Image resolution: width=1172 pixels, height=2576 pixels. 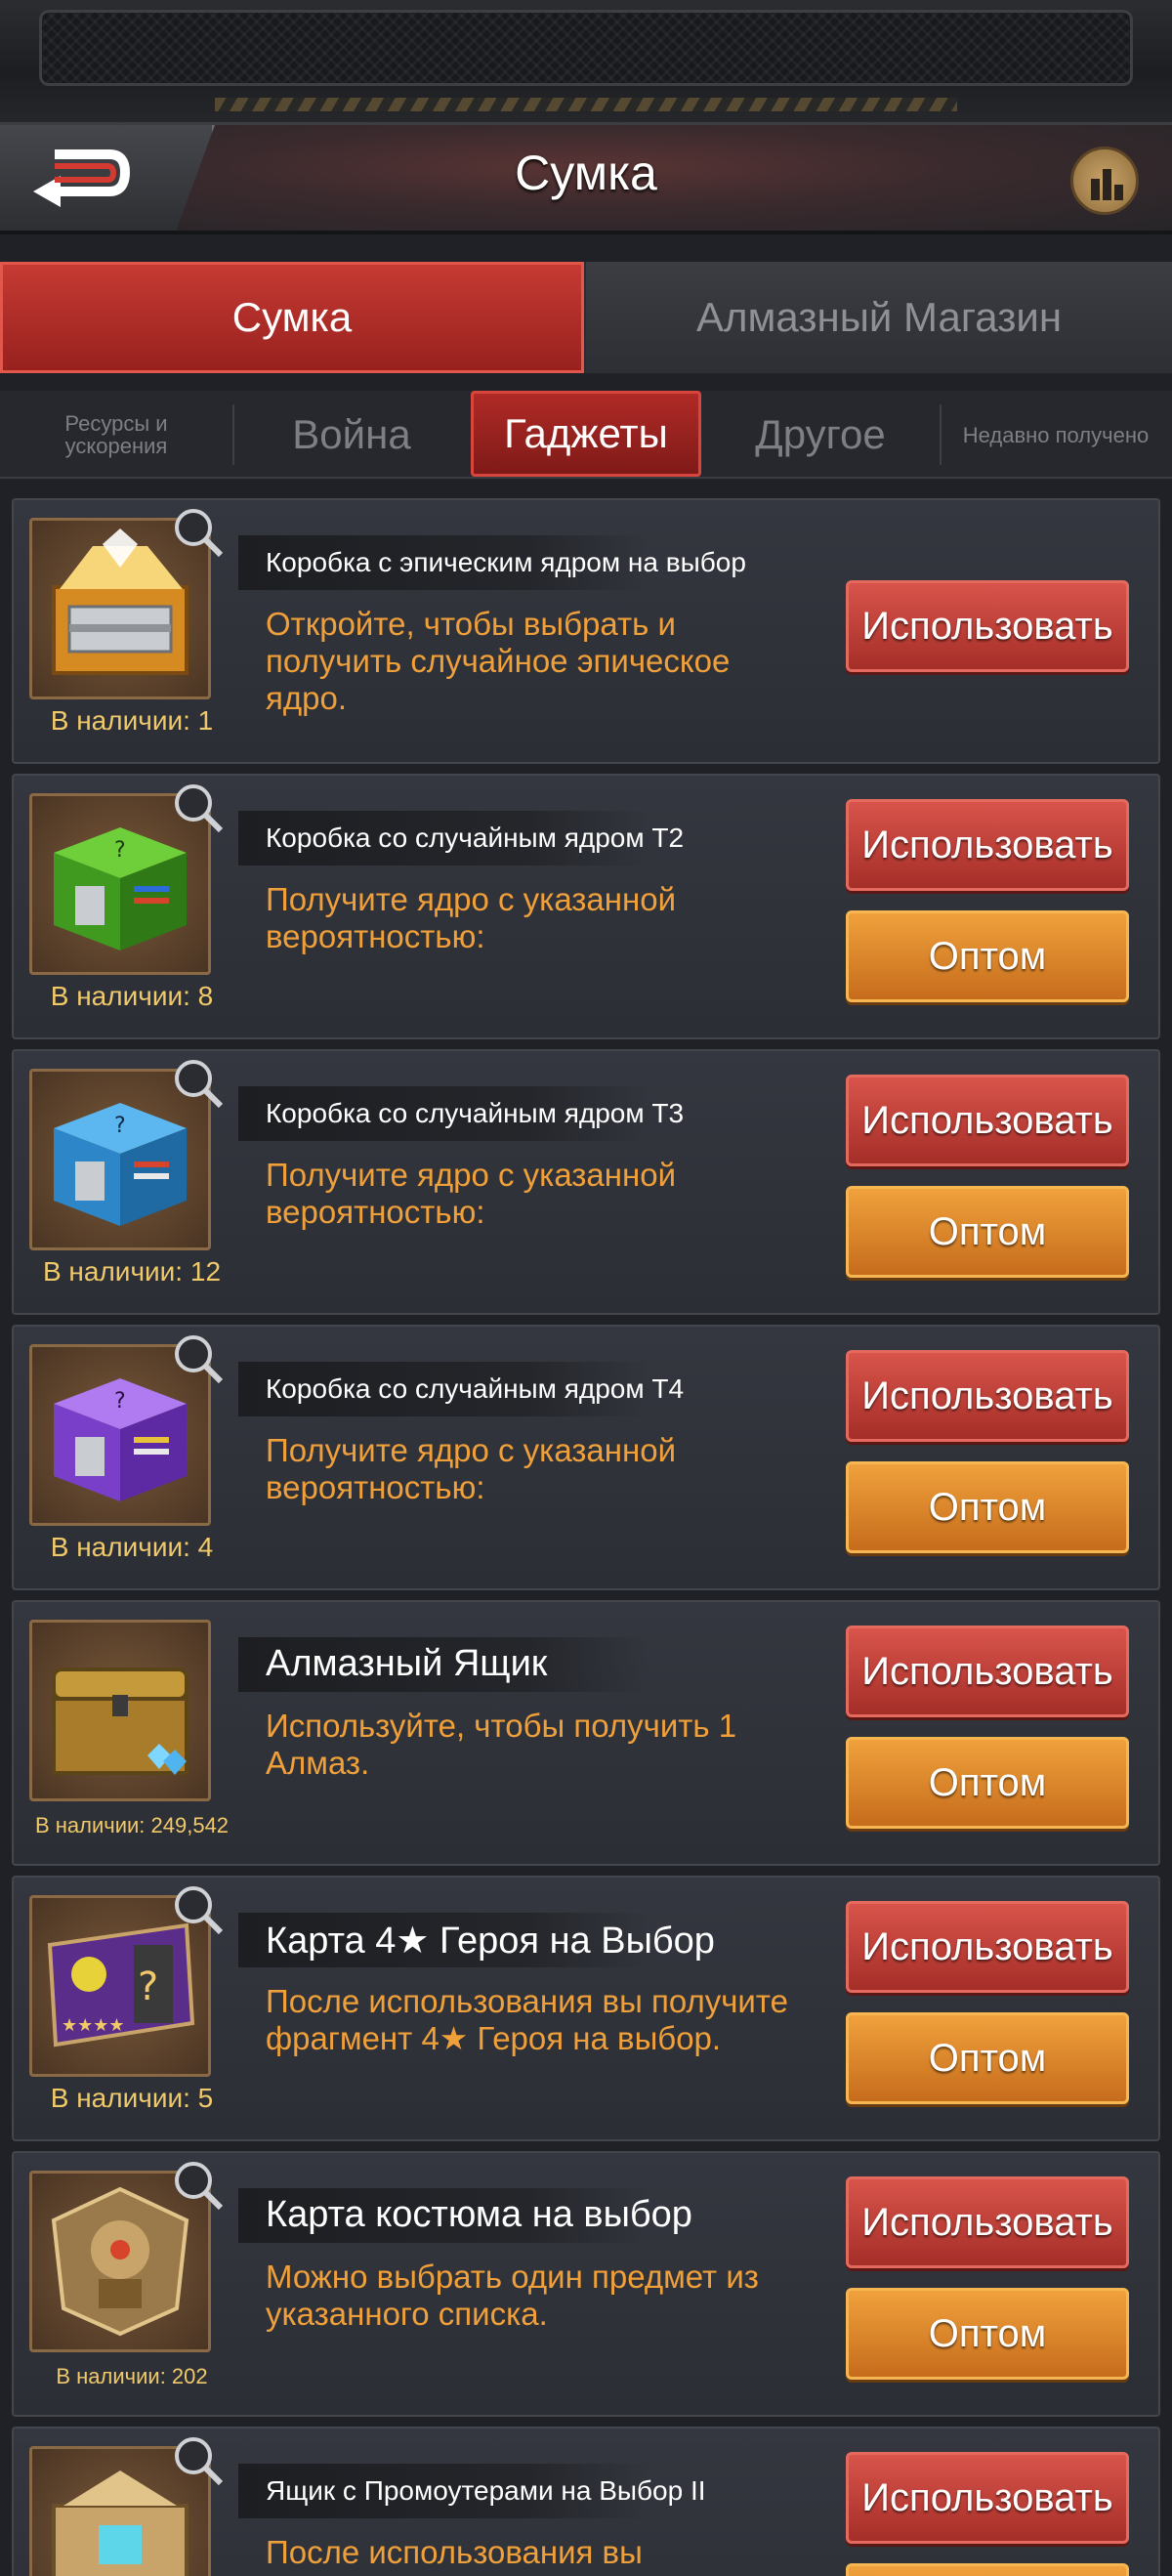 I want to click on item-name: Коробка со случайным ядром T2, so click(x=461, y=838).